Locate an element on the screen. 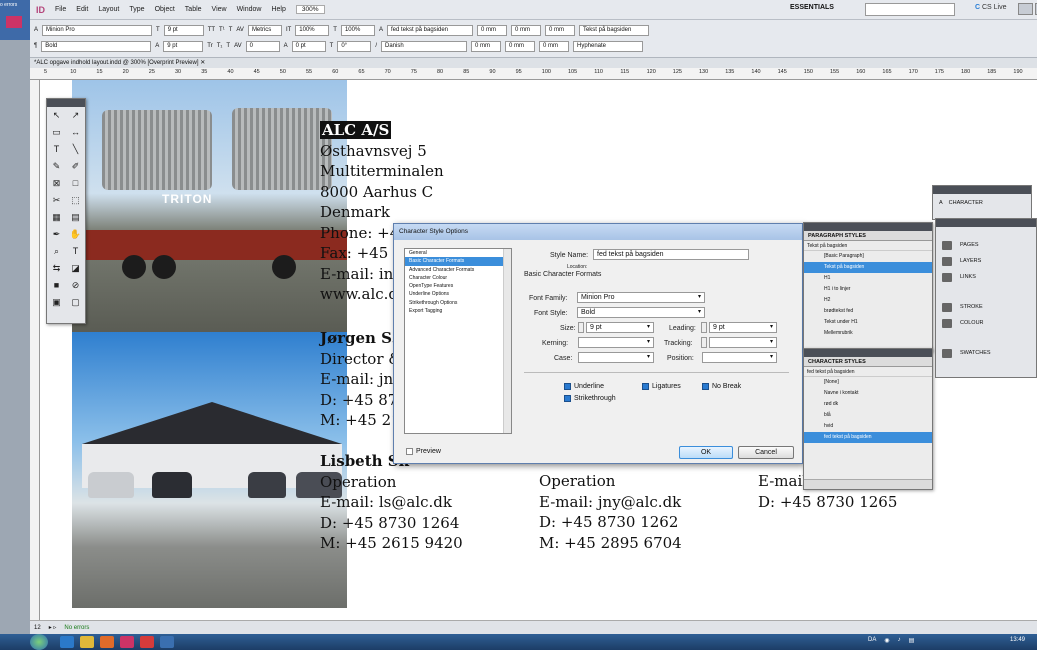 The width and height of the screenshot is (1037, 650). character-styles-tab: CHARACTER STYLES is located at coordinates (868, 362).